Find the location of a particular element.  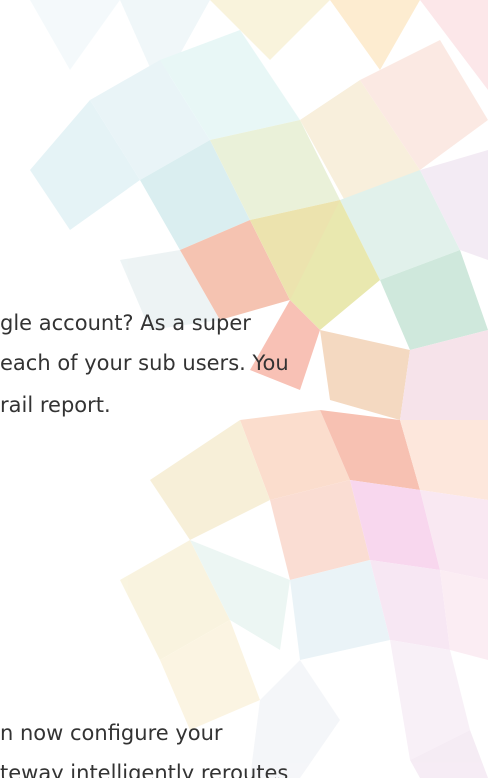

paragraph-one-line: each of your sub users. You is located at coordinates (144, 363).